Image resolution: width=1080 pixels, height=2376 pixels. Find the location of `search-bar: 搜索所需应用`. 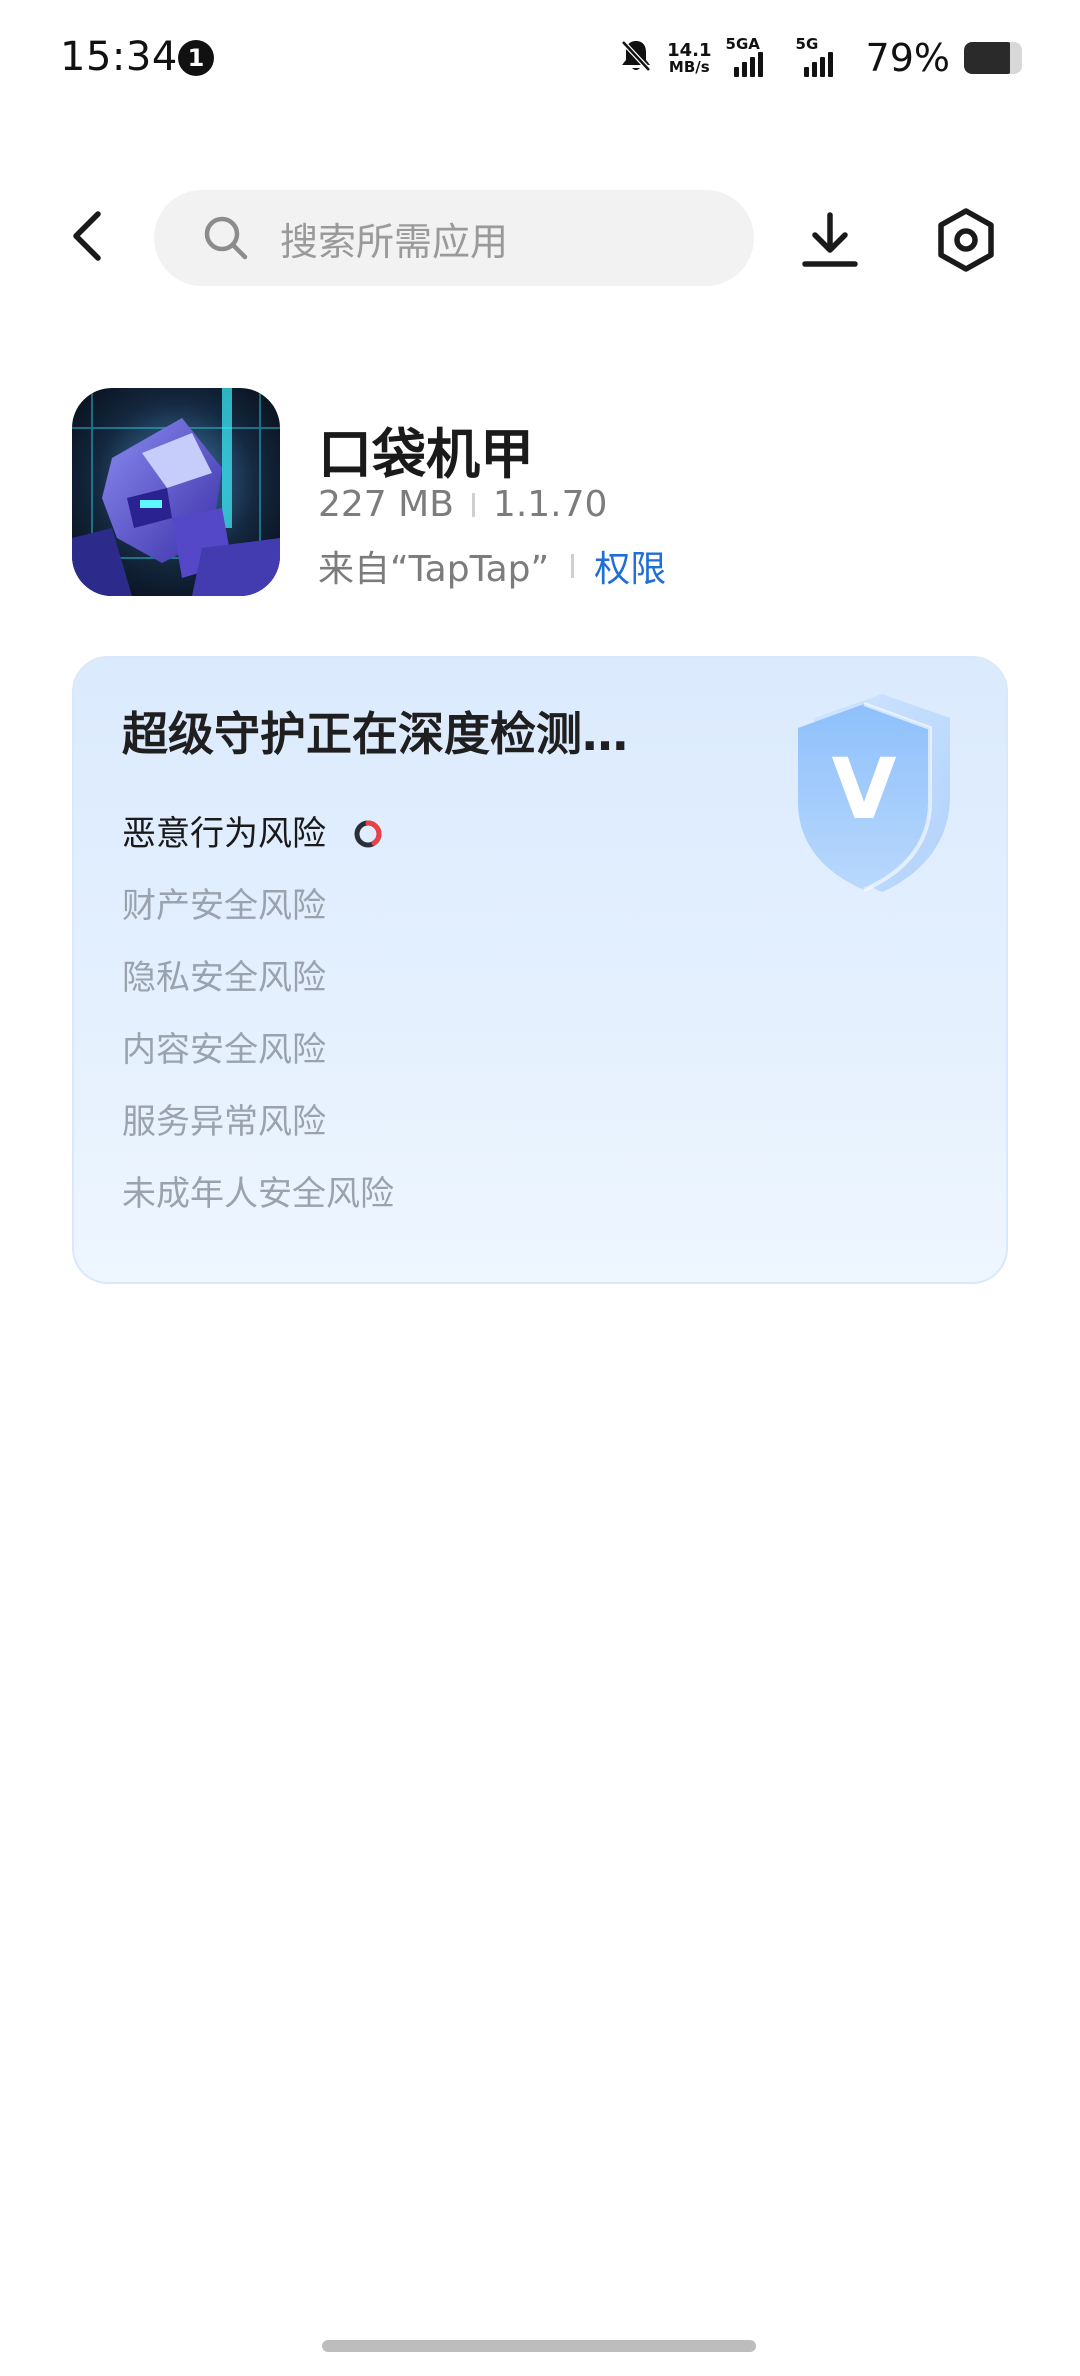

search-bar: 搜索所需应用 is located at coordinates (454, 238).